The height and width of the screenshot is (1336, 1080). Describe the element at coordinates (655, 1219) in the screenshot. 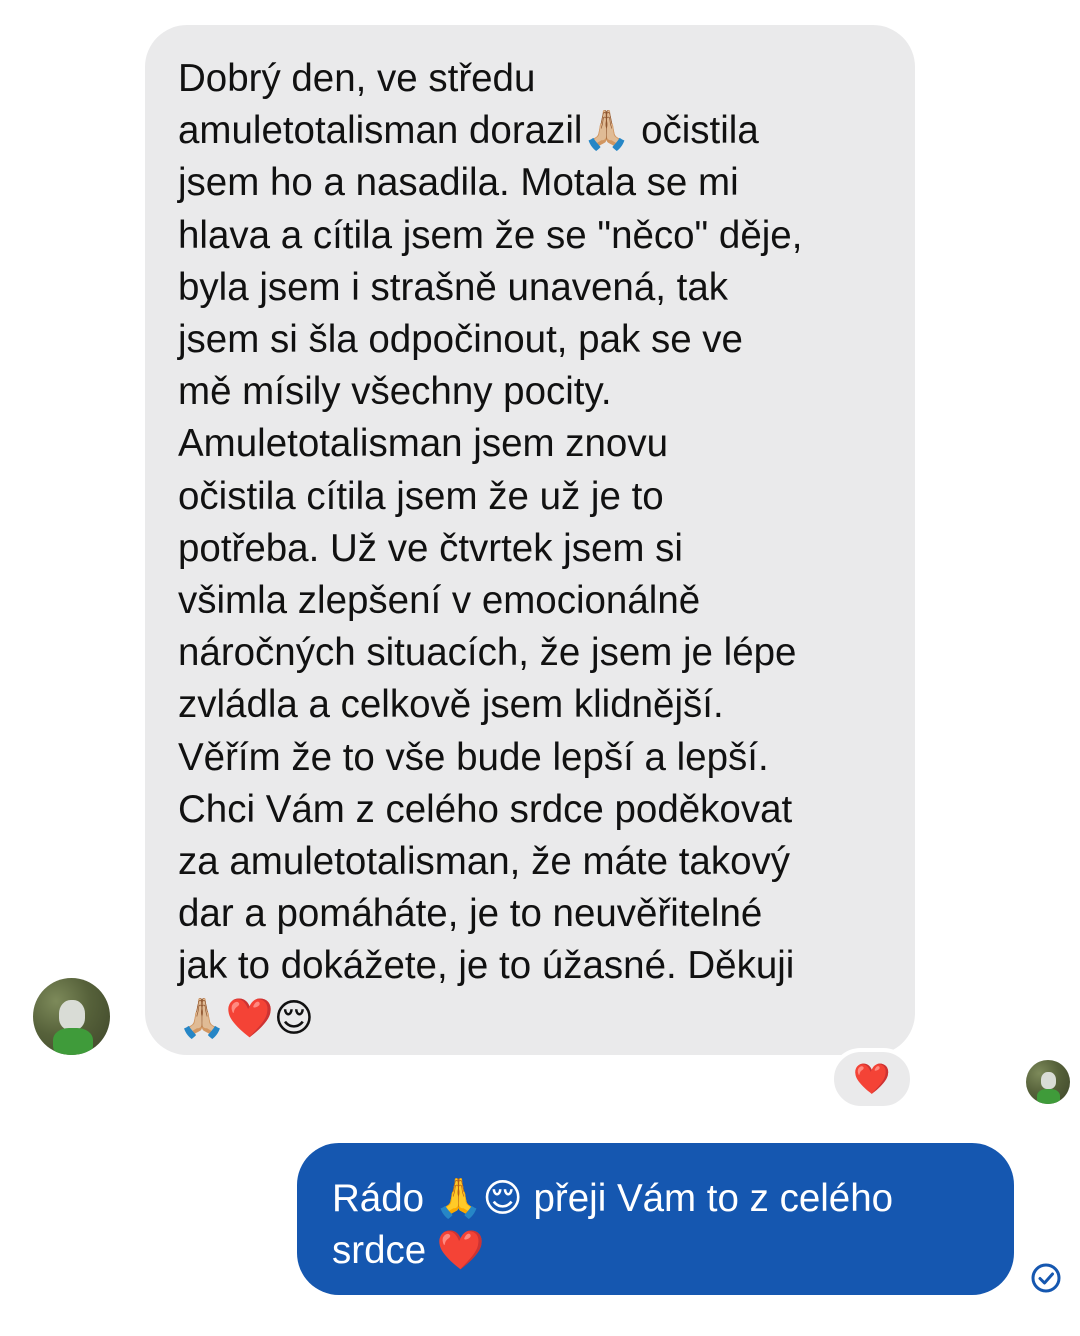

I see `outgoing-message-bubble: Rádo 🙏😌 přeji Vám to z celého srdce ❤️` at that location.